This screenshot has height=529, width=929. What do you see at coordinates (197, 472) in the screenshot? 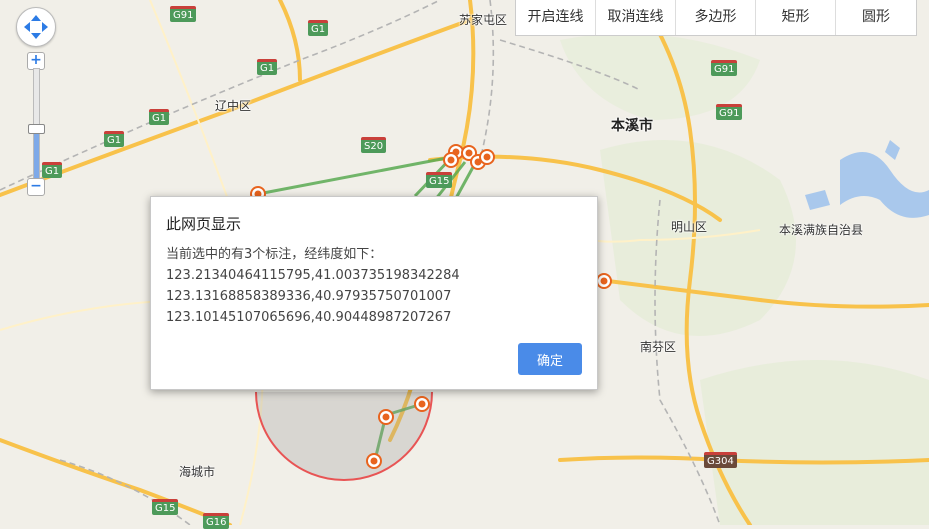
I see `map-label-haicheng: 海城市` at bounding box center [197, 472].